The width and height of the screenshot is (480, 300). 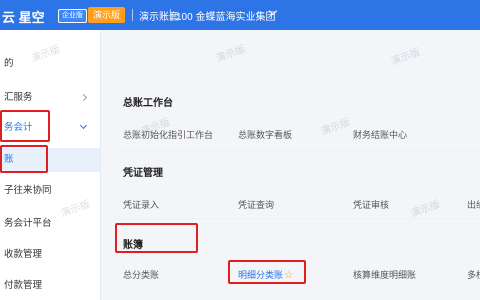 I want to click on link-detail-ledger: 明细分类账☆, so click(x=265, y=274).